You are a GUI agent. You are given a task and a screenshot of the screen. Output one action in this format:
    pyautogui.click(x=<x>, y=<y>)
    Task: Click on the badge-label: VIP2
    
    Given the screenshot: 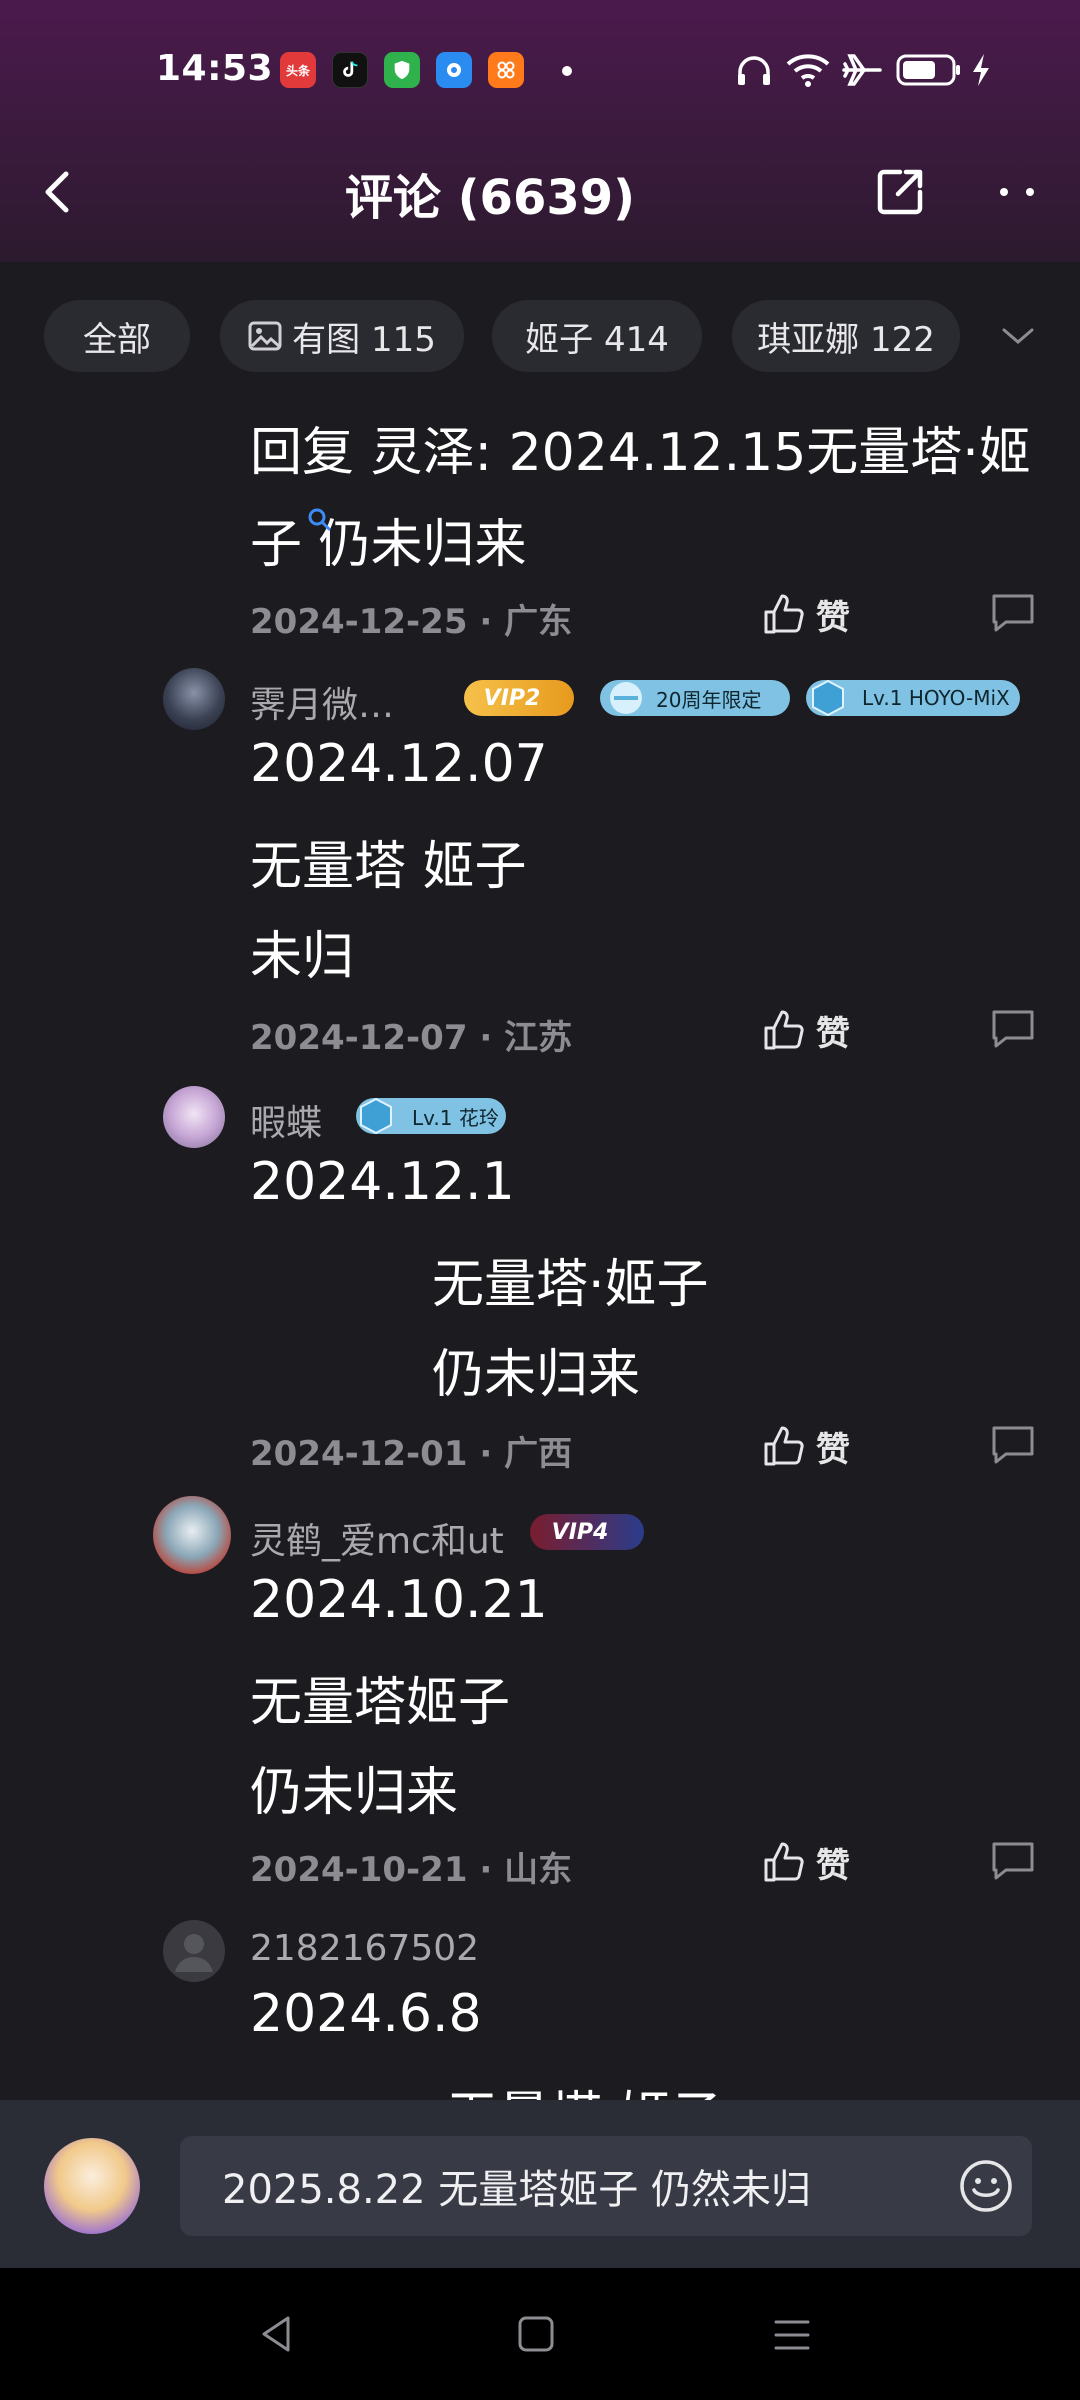 What is the action you would take?
    pyautogui.click(x=512, y=698)
    